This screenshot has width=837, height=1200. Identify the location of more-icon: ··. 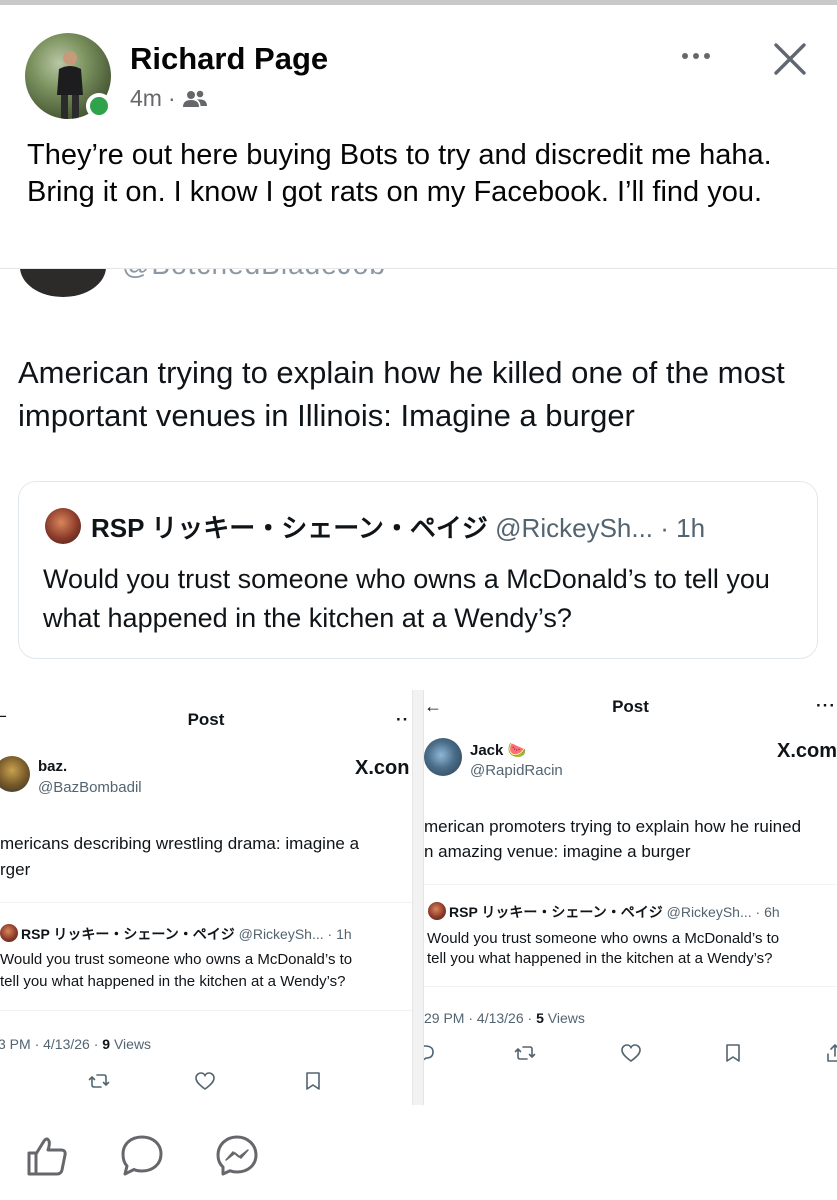
(403, 719).